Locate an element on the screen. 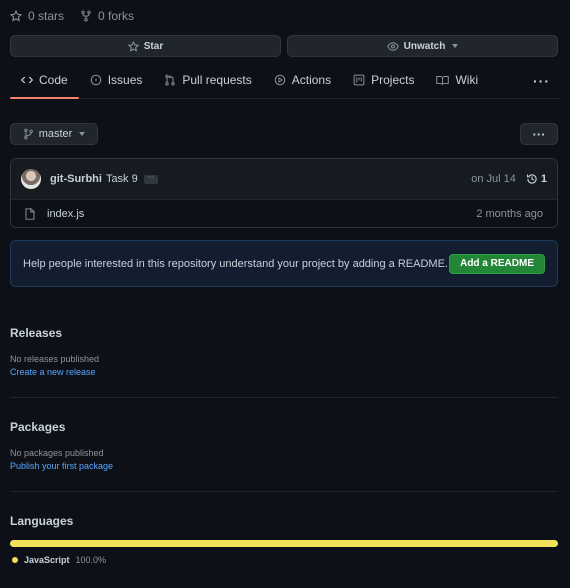  more-icon: ··· is located at coordinates (539, 134).